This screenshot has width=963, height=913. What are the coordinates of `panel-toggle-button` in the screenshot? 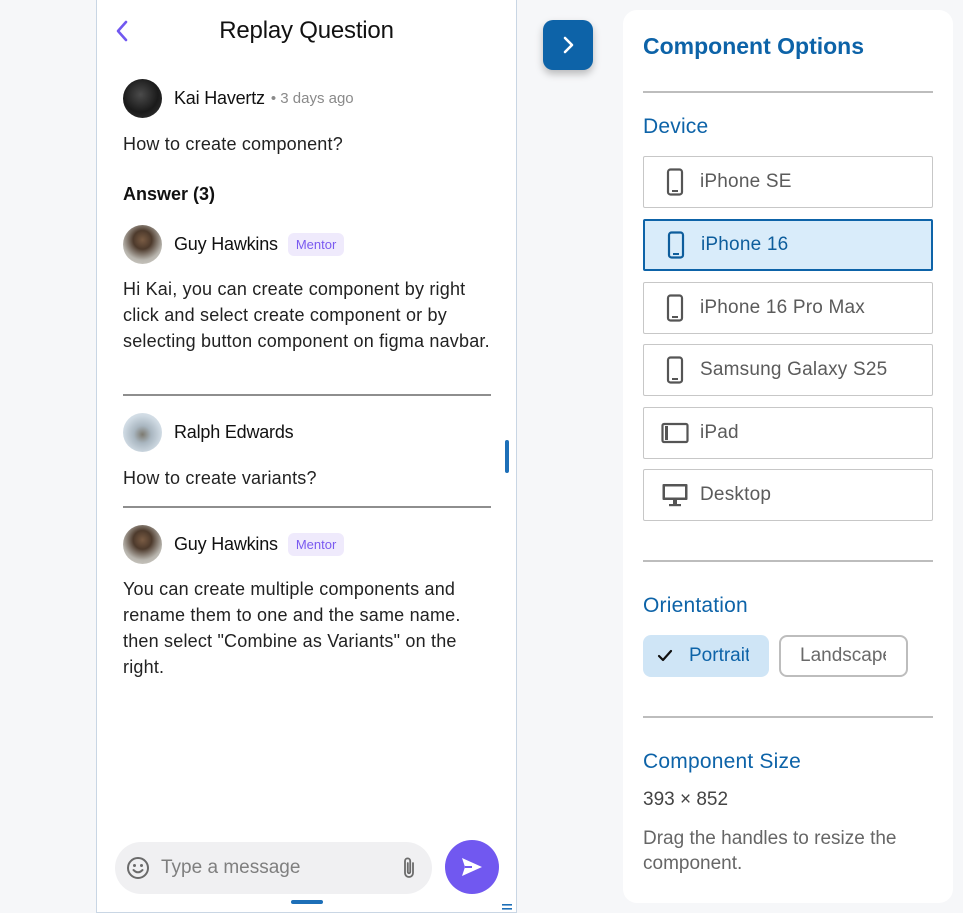 It's located at (568, 45).